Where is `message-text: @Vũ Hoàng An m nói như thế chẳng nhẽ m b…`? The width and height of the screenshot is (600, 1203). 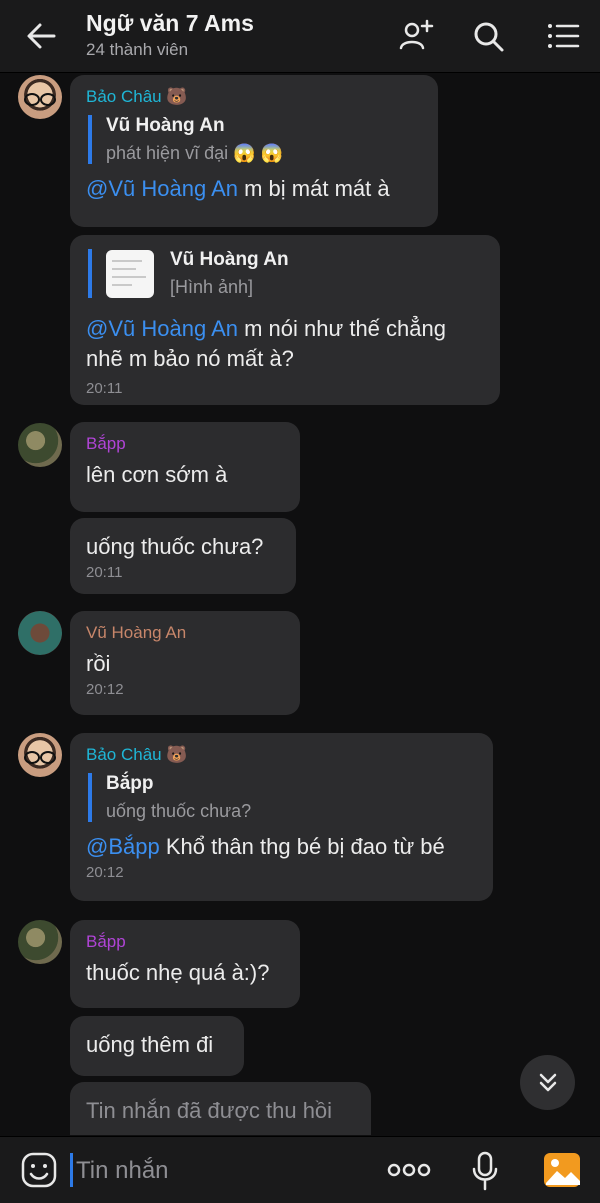
message-text: @Vũ Hoàng An m nói như thế chẳng nhẽ m b… is located at coordinates (285, 344).